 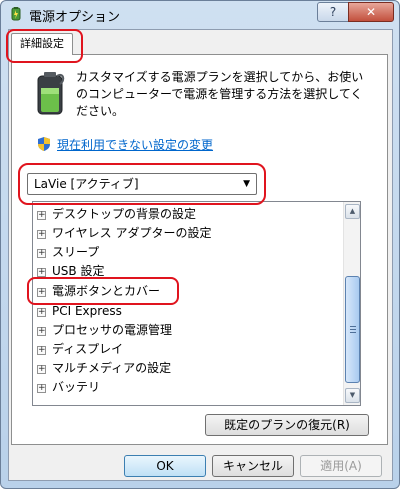 I want to click on tree-item-label: マルチメディアの設定, so click(x=112, y=368).